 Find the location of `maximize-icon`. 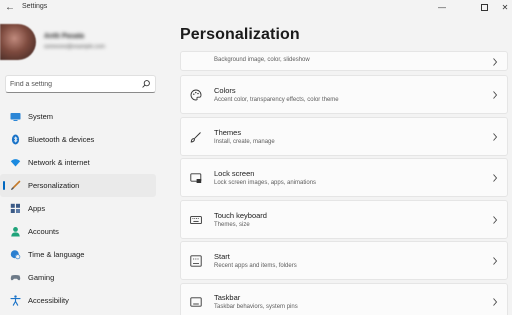

maximize-icon is located at coordinates (484, 7).